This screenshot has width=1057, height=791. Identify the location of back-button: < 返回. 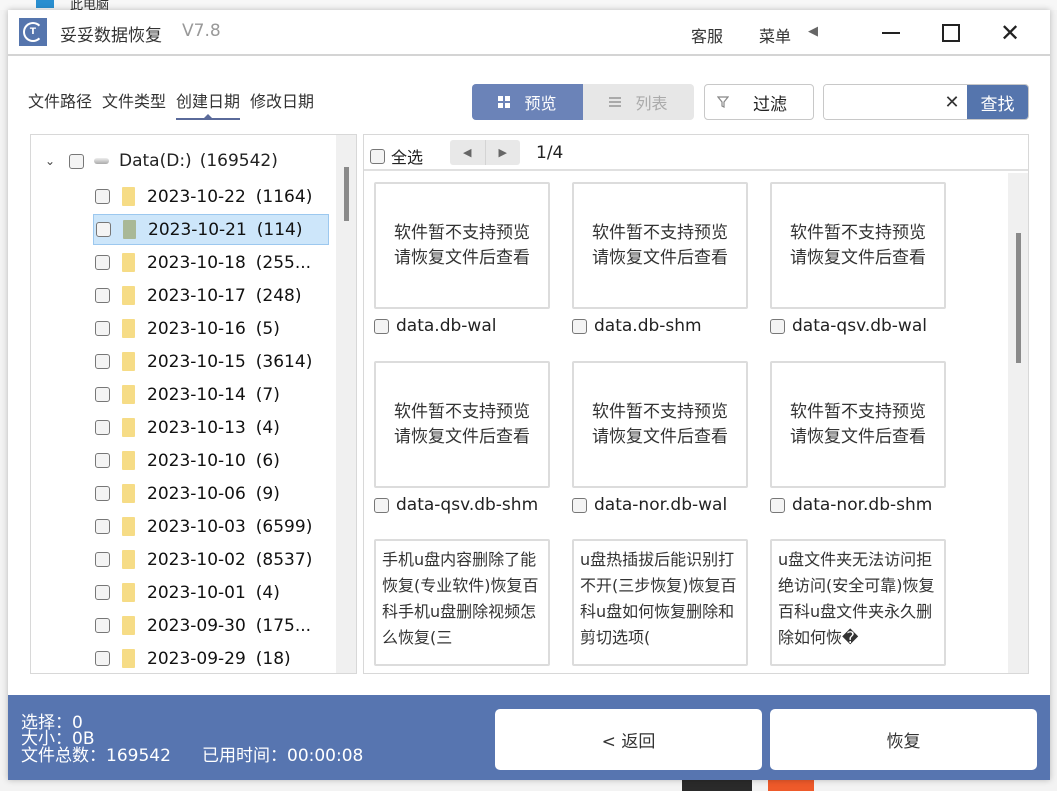
(628, 739).